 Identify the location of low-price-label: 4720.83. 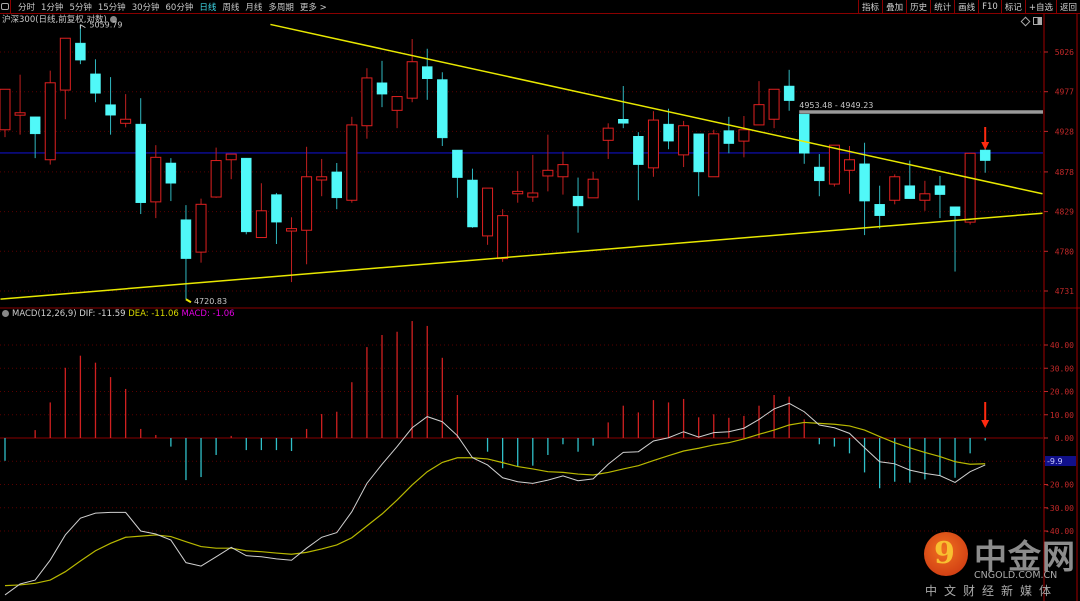
(210, 301).